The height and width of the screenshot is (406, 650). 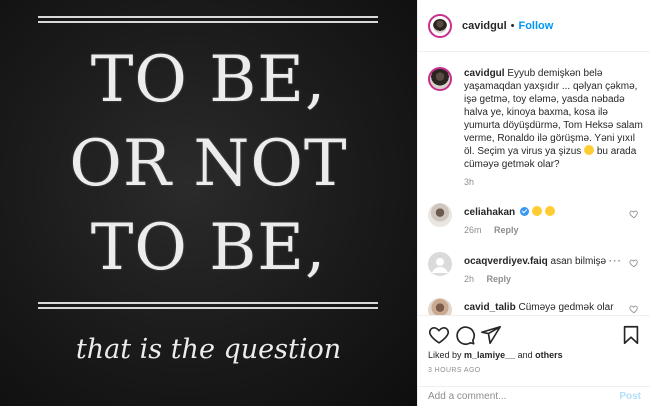 What do you see at coordinates (208, 349) in the screenshot?
I see `quote-subline: that is the question` at bounding box center [208, 349].